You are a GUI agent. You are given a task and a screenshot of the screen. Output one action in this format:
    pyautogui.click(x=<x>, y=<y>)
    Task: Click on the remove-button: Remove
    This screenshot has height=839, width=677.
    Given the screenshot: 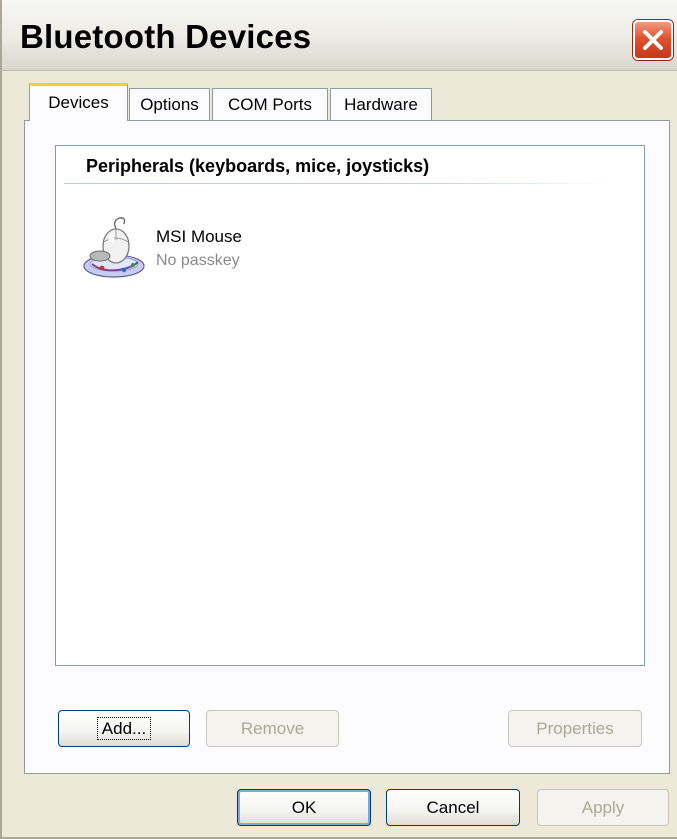 What is the action you would take?
    pyautogui.click(x=272, y=728)
    